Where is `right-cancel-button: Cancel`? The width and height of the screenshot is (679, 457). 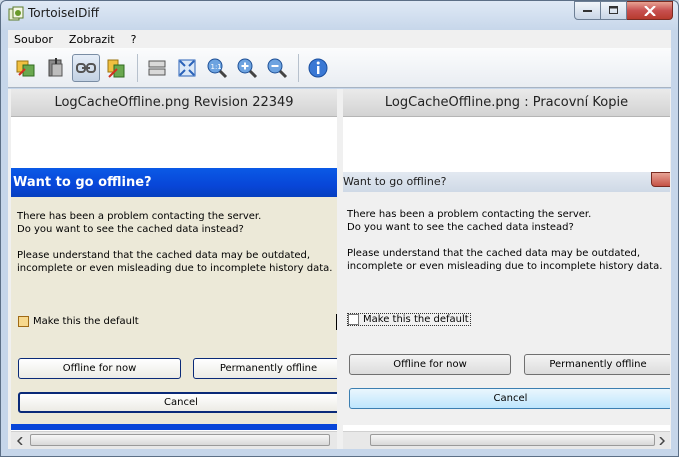
right-cancel-button: Cancel is located at coordinates (509, 398).